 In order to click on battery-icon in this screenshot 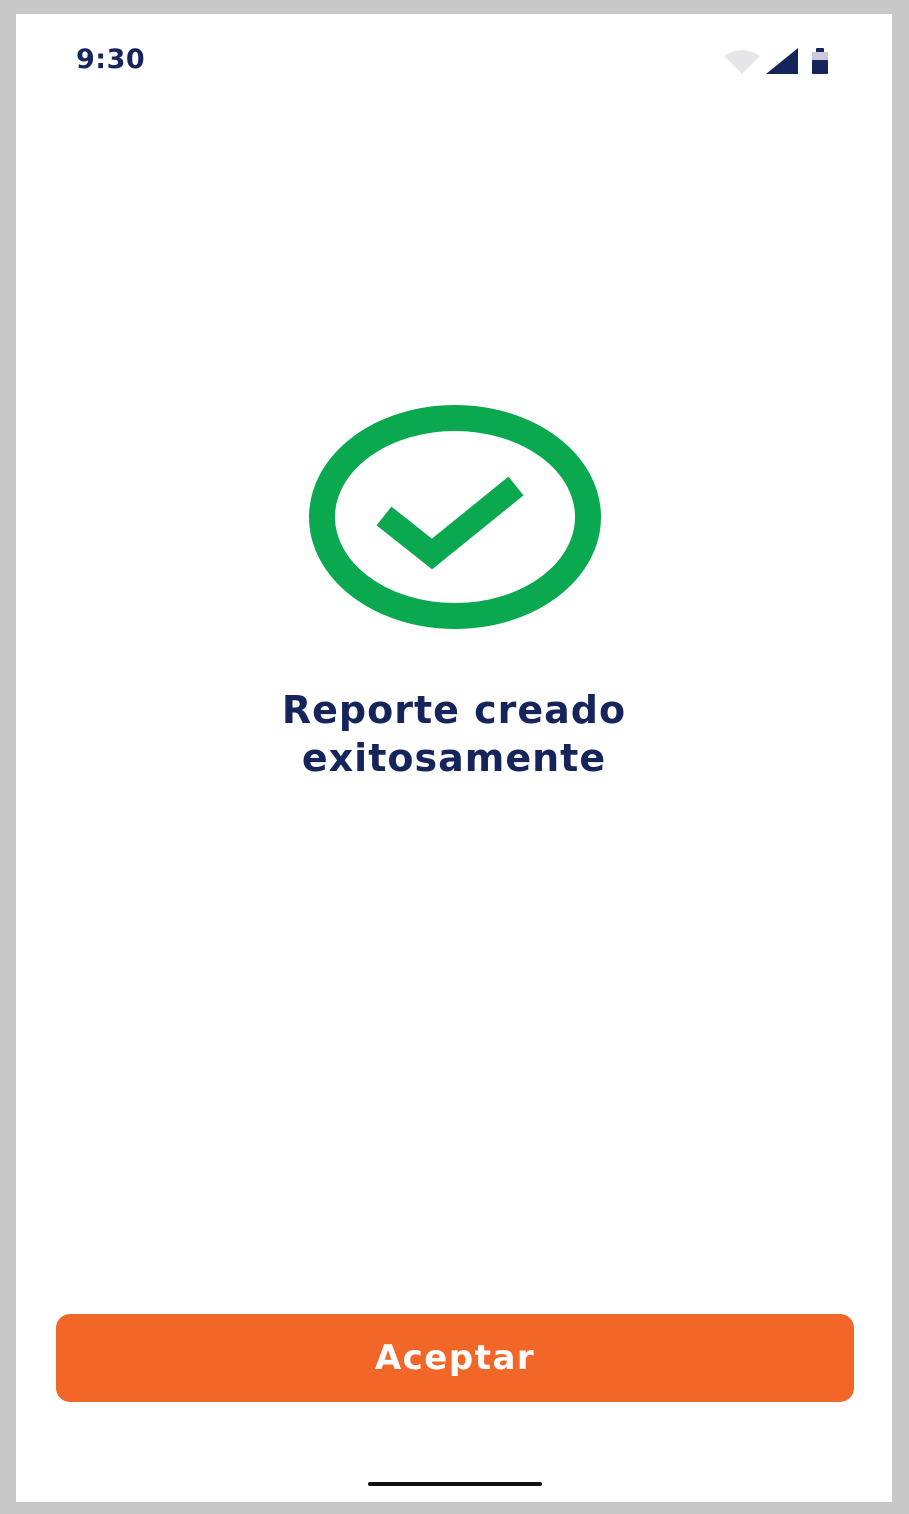, I will do `click(820, 61)`.